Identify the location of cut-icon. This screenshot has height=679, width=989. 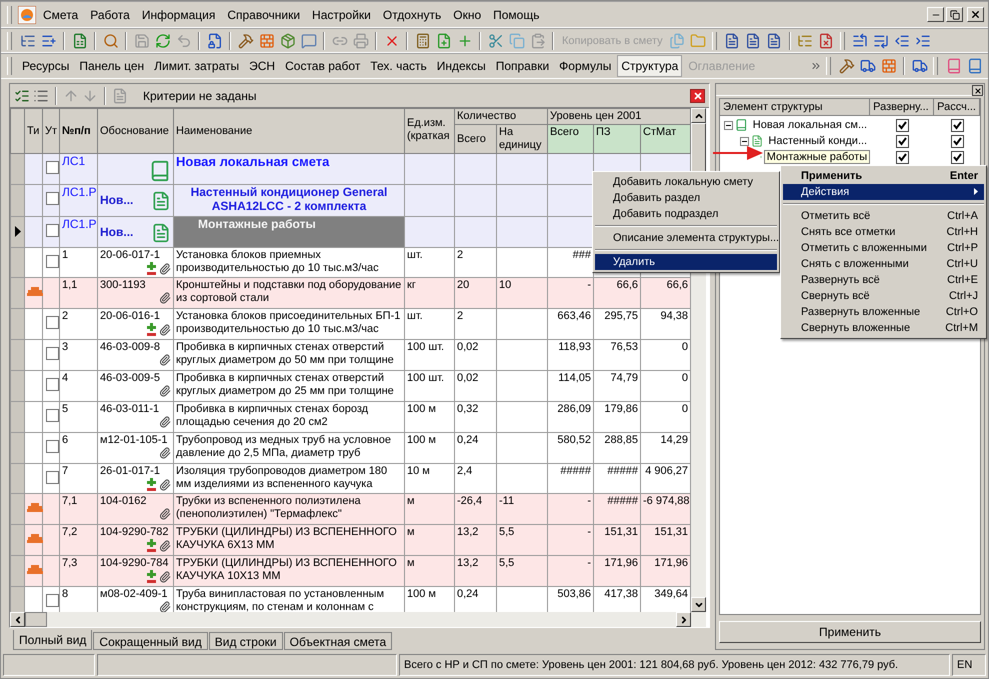
(496, 40).